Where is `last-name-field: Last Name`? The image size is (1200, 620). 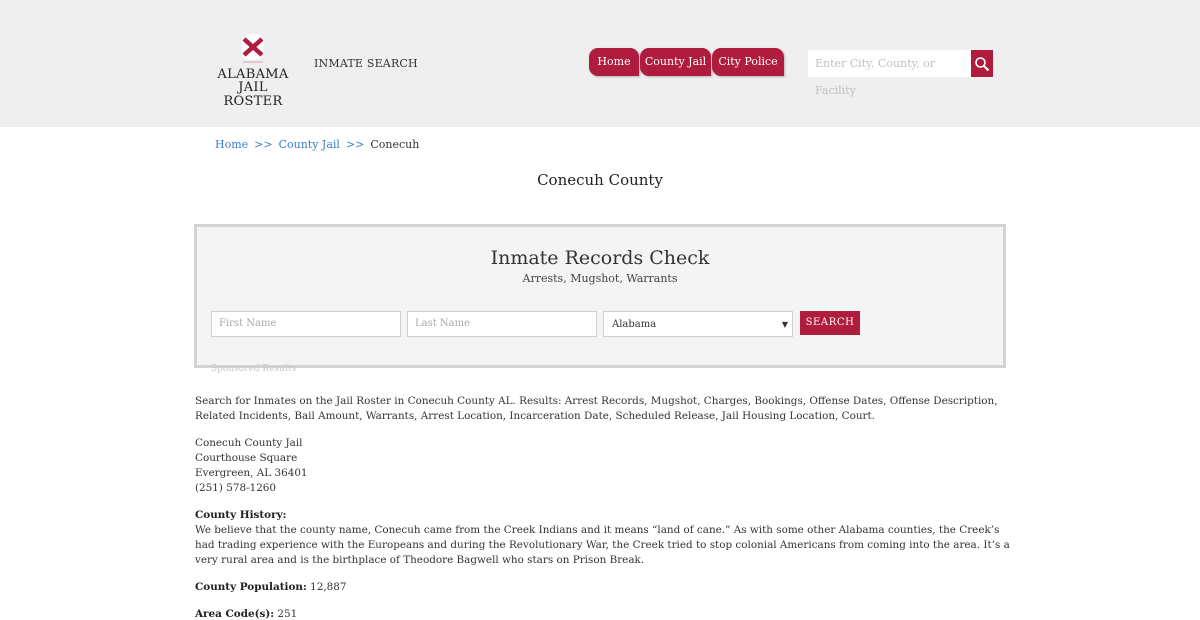 last-name-field: Last Name is located at coordinates (502, 324).